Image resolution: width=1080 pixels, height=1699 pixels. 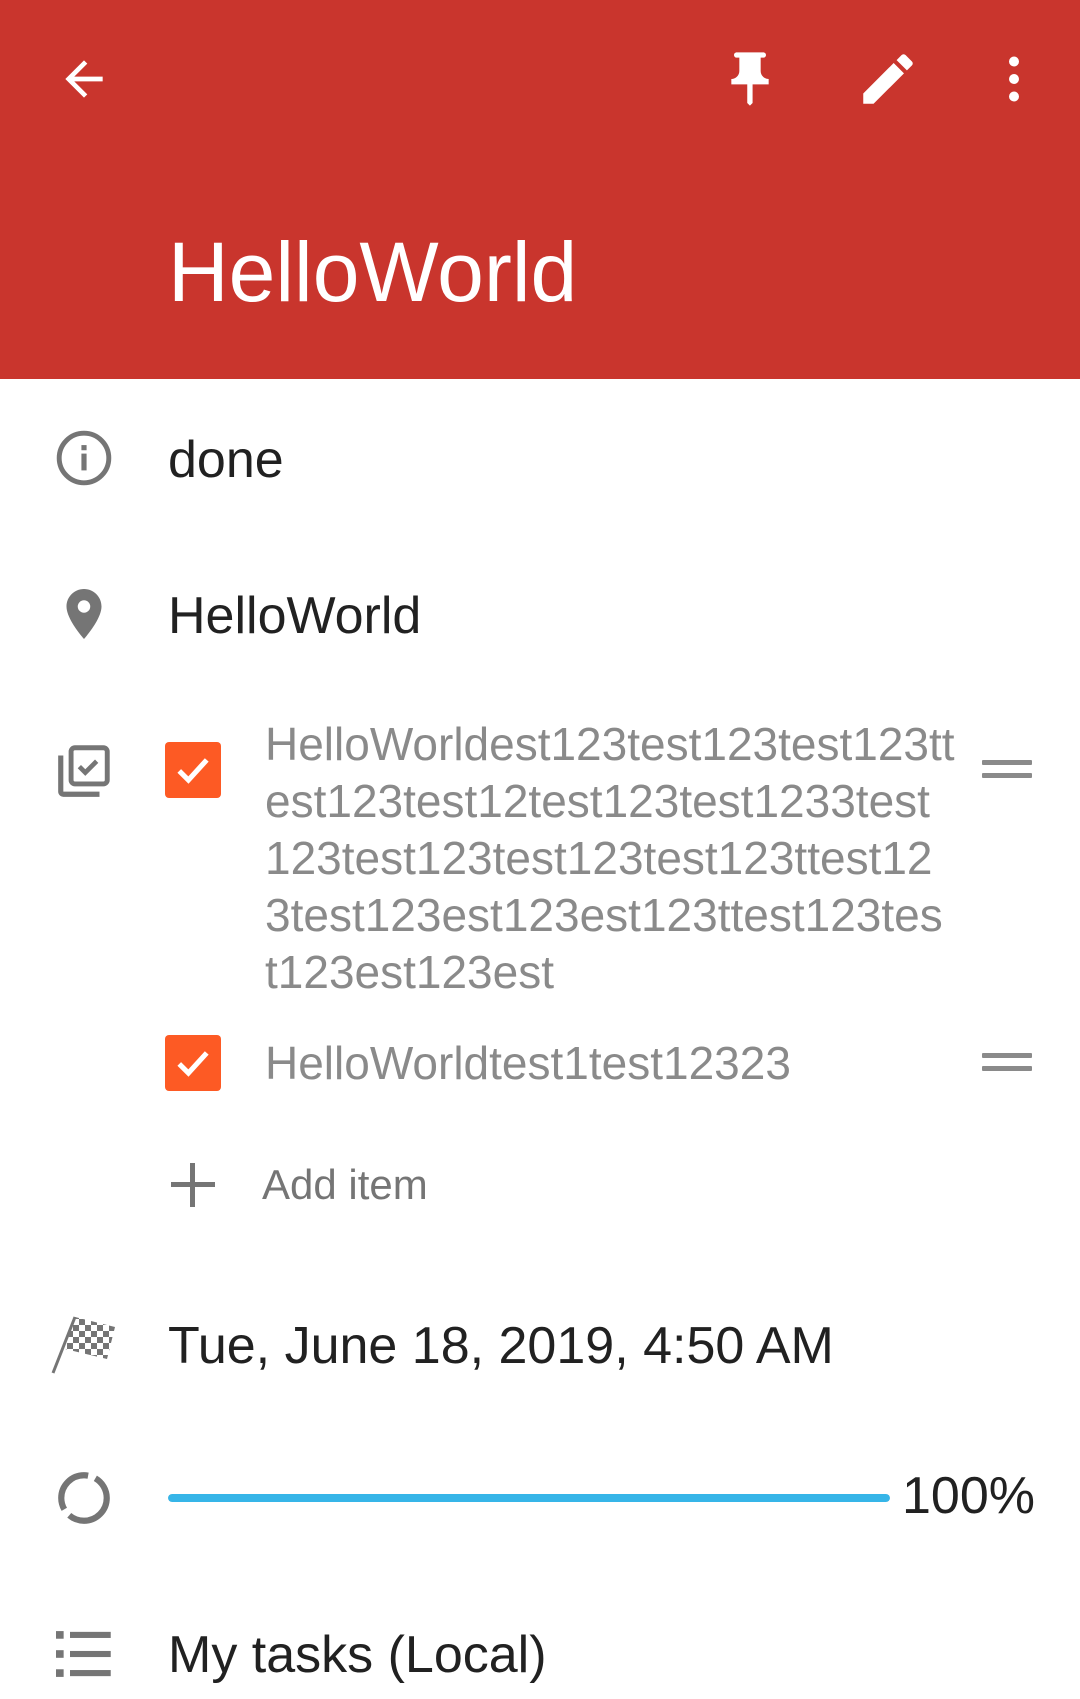 I want to click on edit-pencil-icon, so click(x=888, y=79).